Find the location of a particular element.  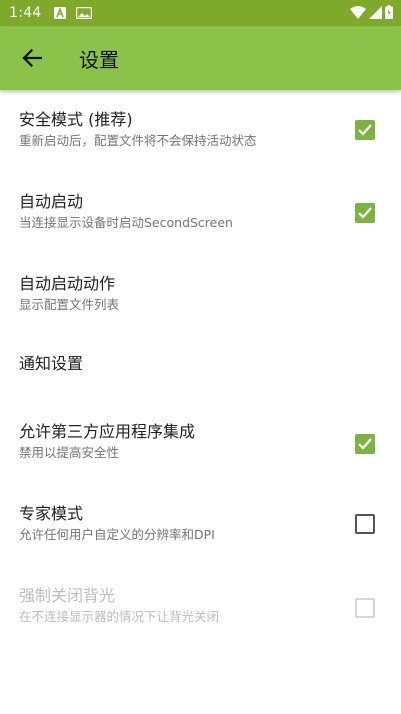

pref-third-party-integration: 允许第三方应用程序集成 禁用以提高安全性 is located at coordinates (200, 443).